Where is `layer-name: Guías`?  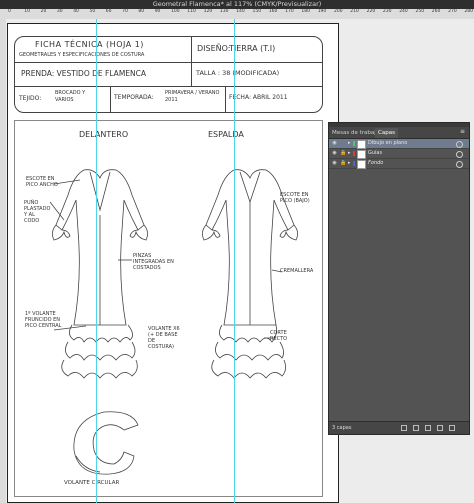
layer-name: Guías is located at coordinates (375, 153).